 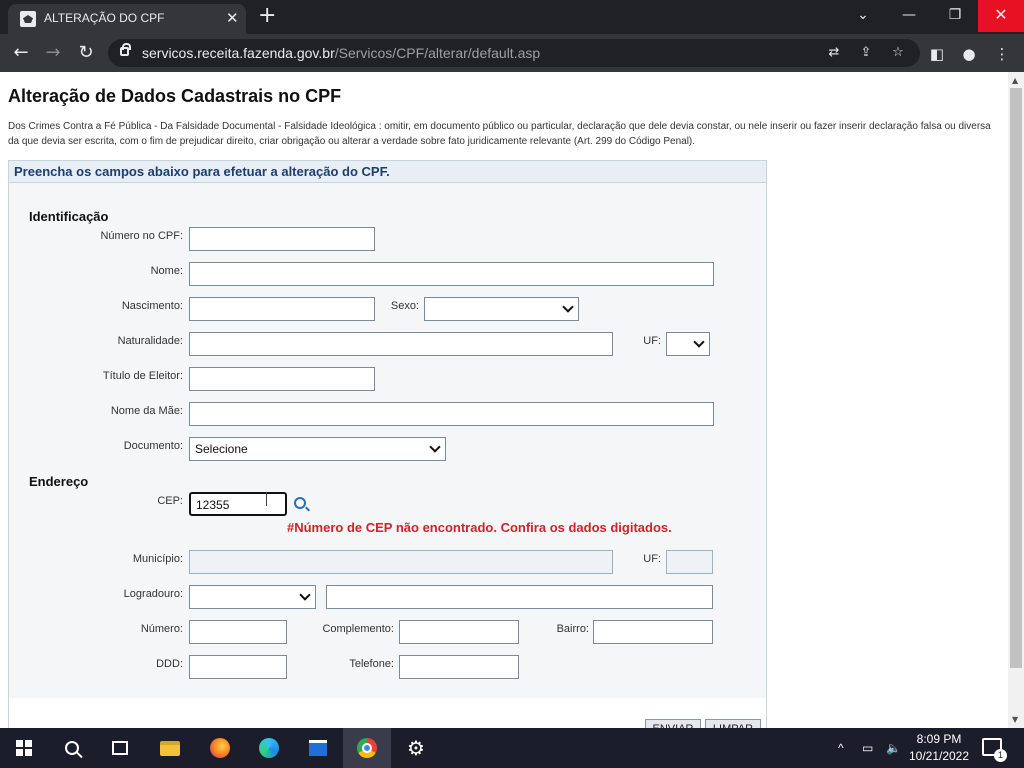 I want to click on windows-logo-icon, so click(x=24, y=748).